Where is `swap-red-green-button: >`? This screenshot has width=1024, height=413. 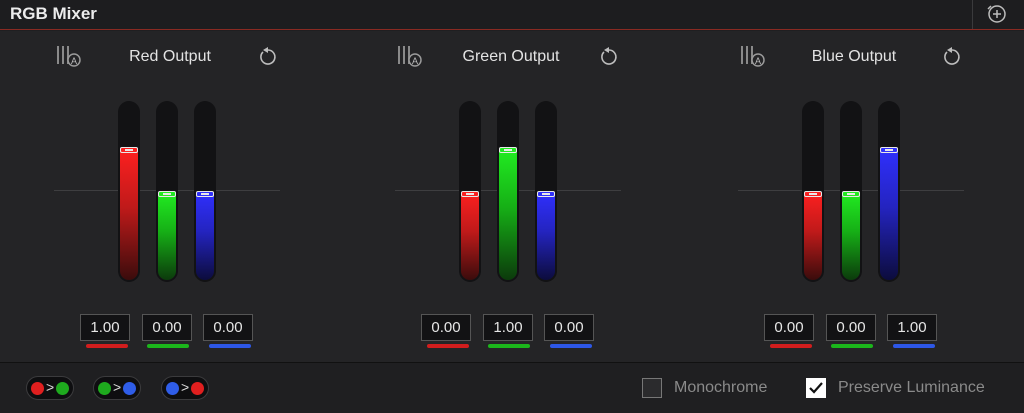
swap-red-green-button: > is located at coordinates (50, 388).